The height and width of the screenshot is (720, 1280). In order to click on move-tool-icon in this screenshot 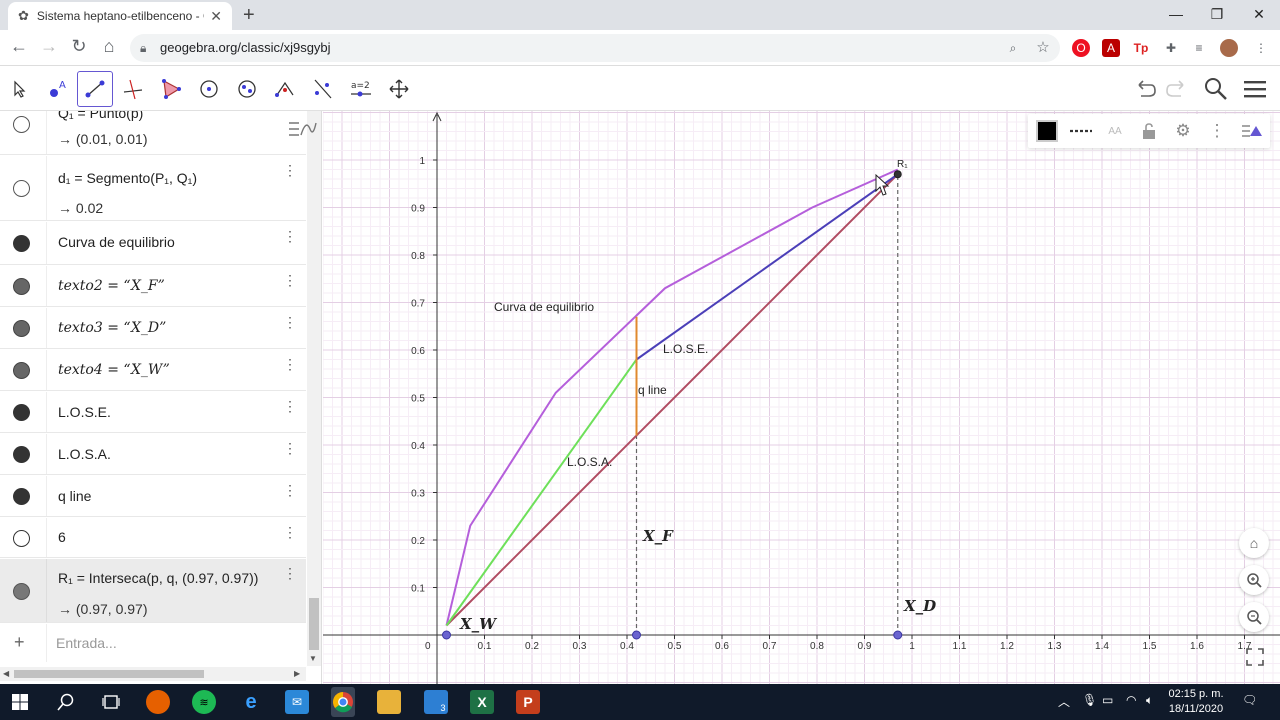, I will do `click(20, 89)`.